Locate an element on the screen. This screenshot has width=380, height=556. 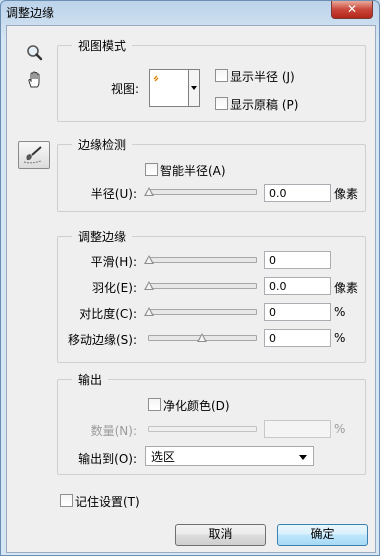
show-original-checkbox is located at coordinates (221, 103).